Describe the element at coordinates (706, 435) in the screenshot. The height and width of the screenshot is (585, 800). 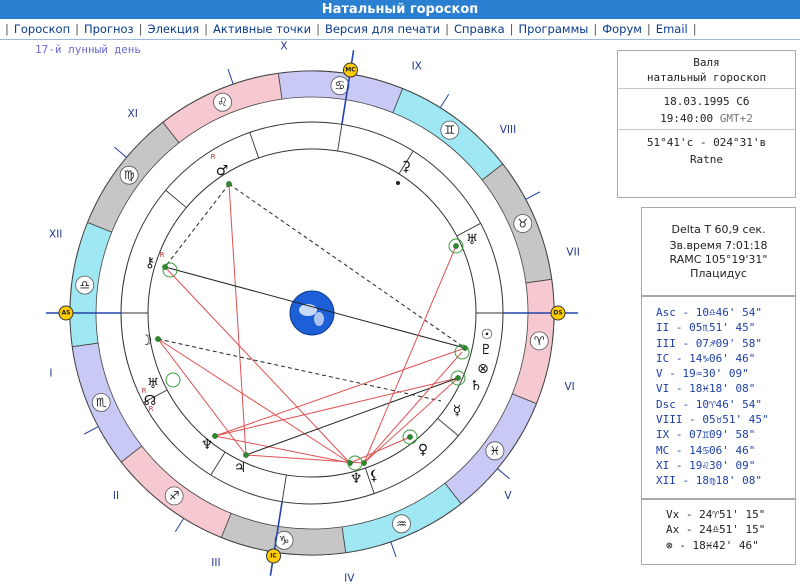
I see `cusp-row: IX - 07♊09' 58"` at that location.